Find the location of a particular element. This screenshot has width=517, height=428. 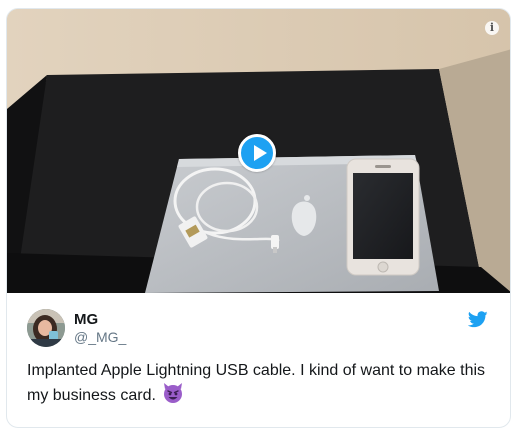

play-button is located at coordinates (257, 153).